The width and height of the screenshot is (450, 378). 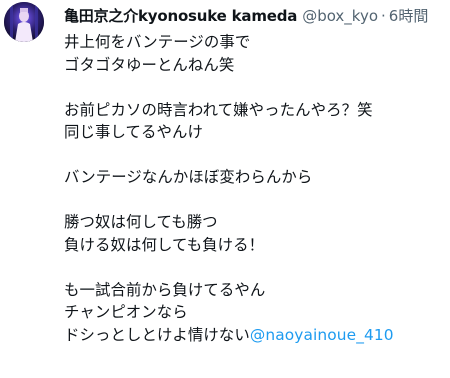 What do you see at coordinates (133, 132) in the screenshot?
I see `text-line: 同じ事してるやんけ` at bounding box center [133, 132].